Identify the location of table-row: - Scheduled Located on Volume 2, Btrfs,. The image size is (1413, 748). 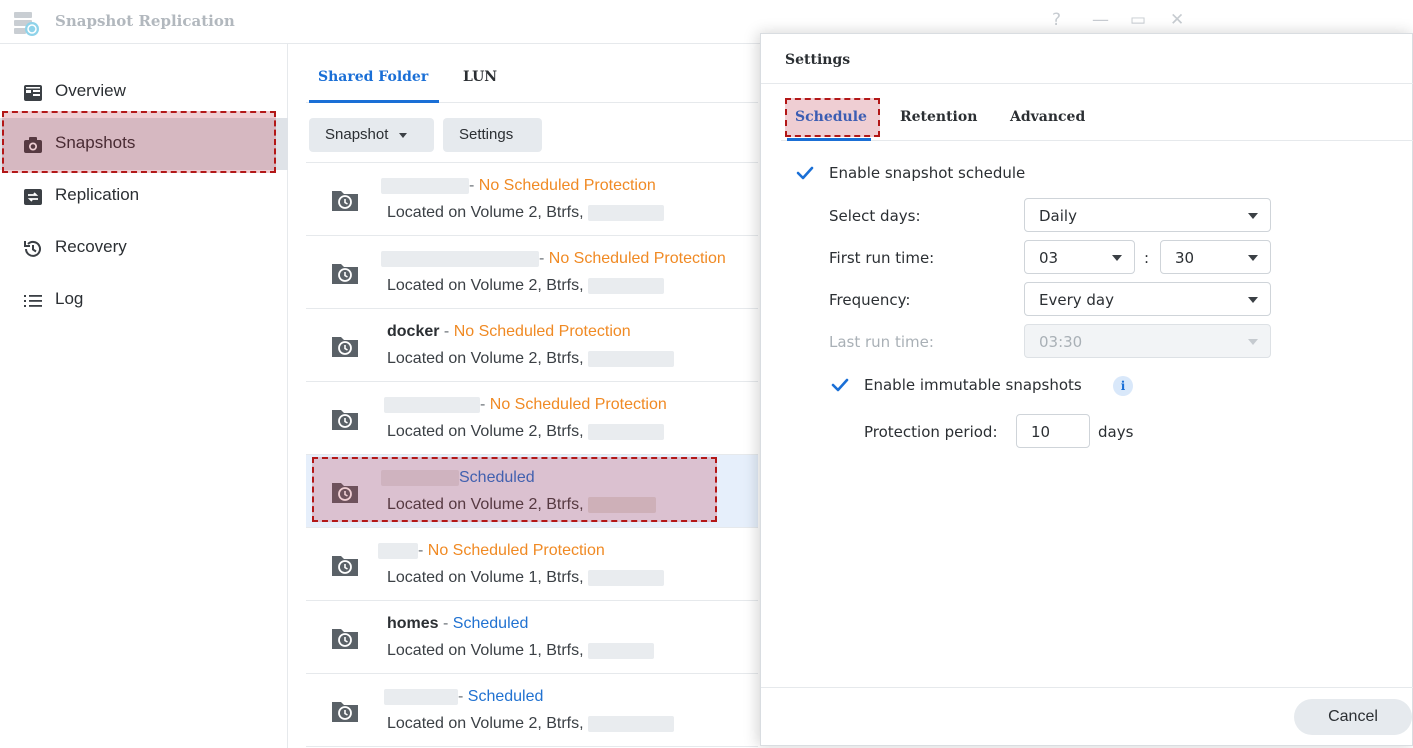
(532, 710).